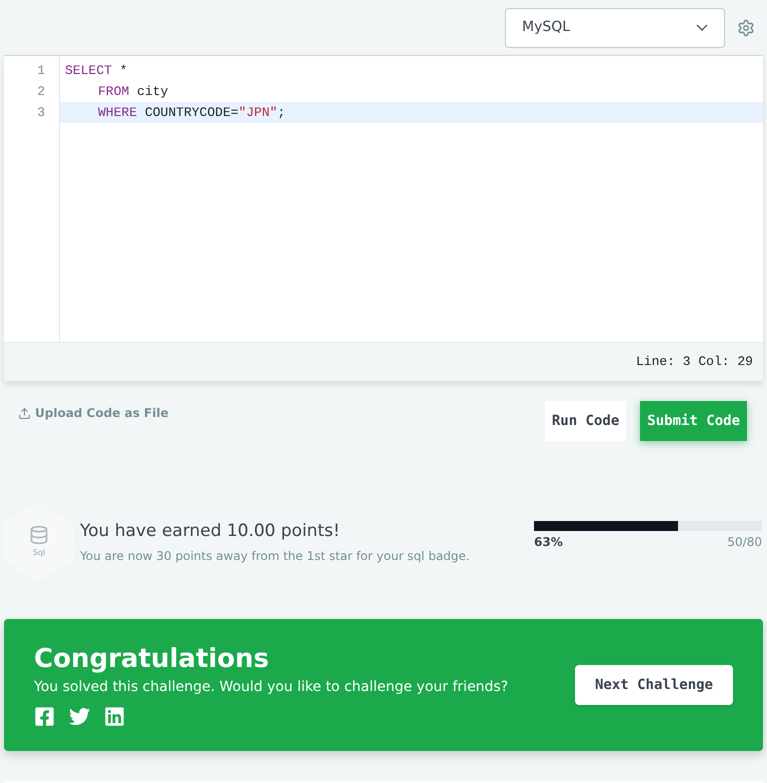  I want to click on linkedin-icon, so click(114, 716).